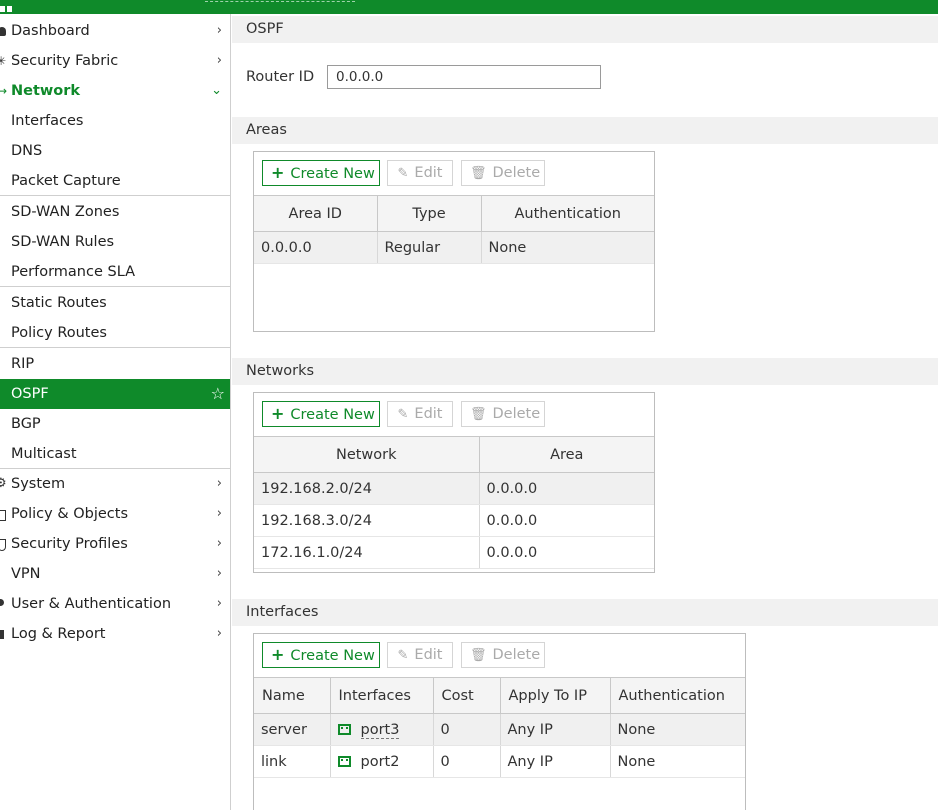 This screenshot has height=810, width=938. Describe the element at coordinates (332, 415) in the screenshot. I see `create-new-label: Create New` at that location.